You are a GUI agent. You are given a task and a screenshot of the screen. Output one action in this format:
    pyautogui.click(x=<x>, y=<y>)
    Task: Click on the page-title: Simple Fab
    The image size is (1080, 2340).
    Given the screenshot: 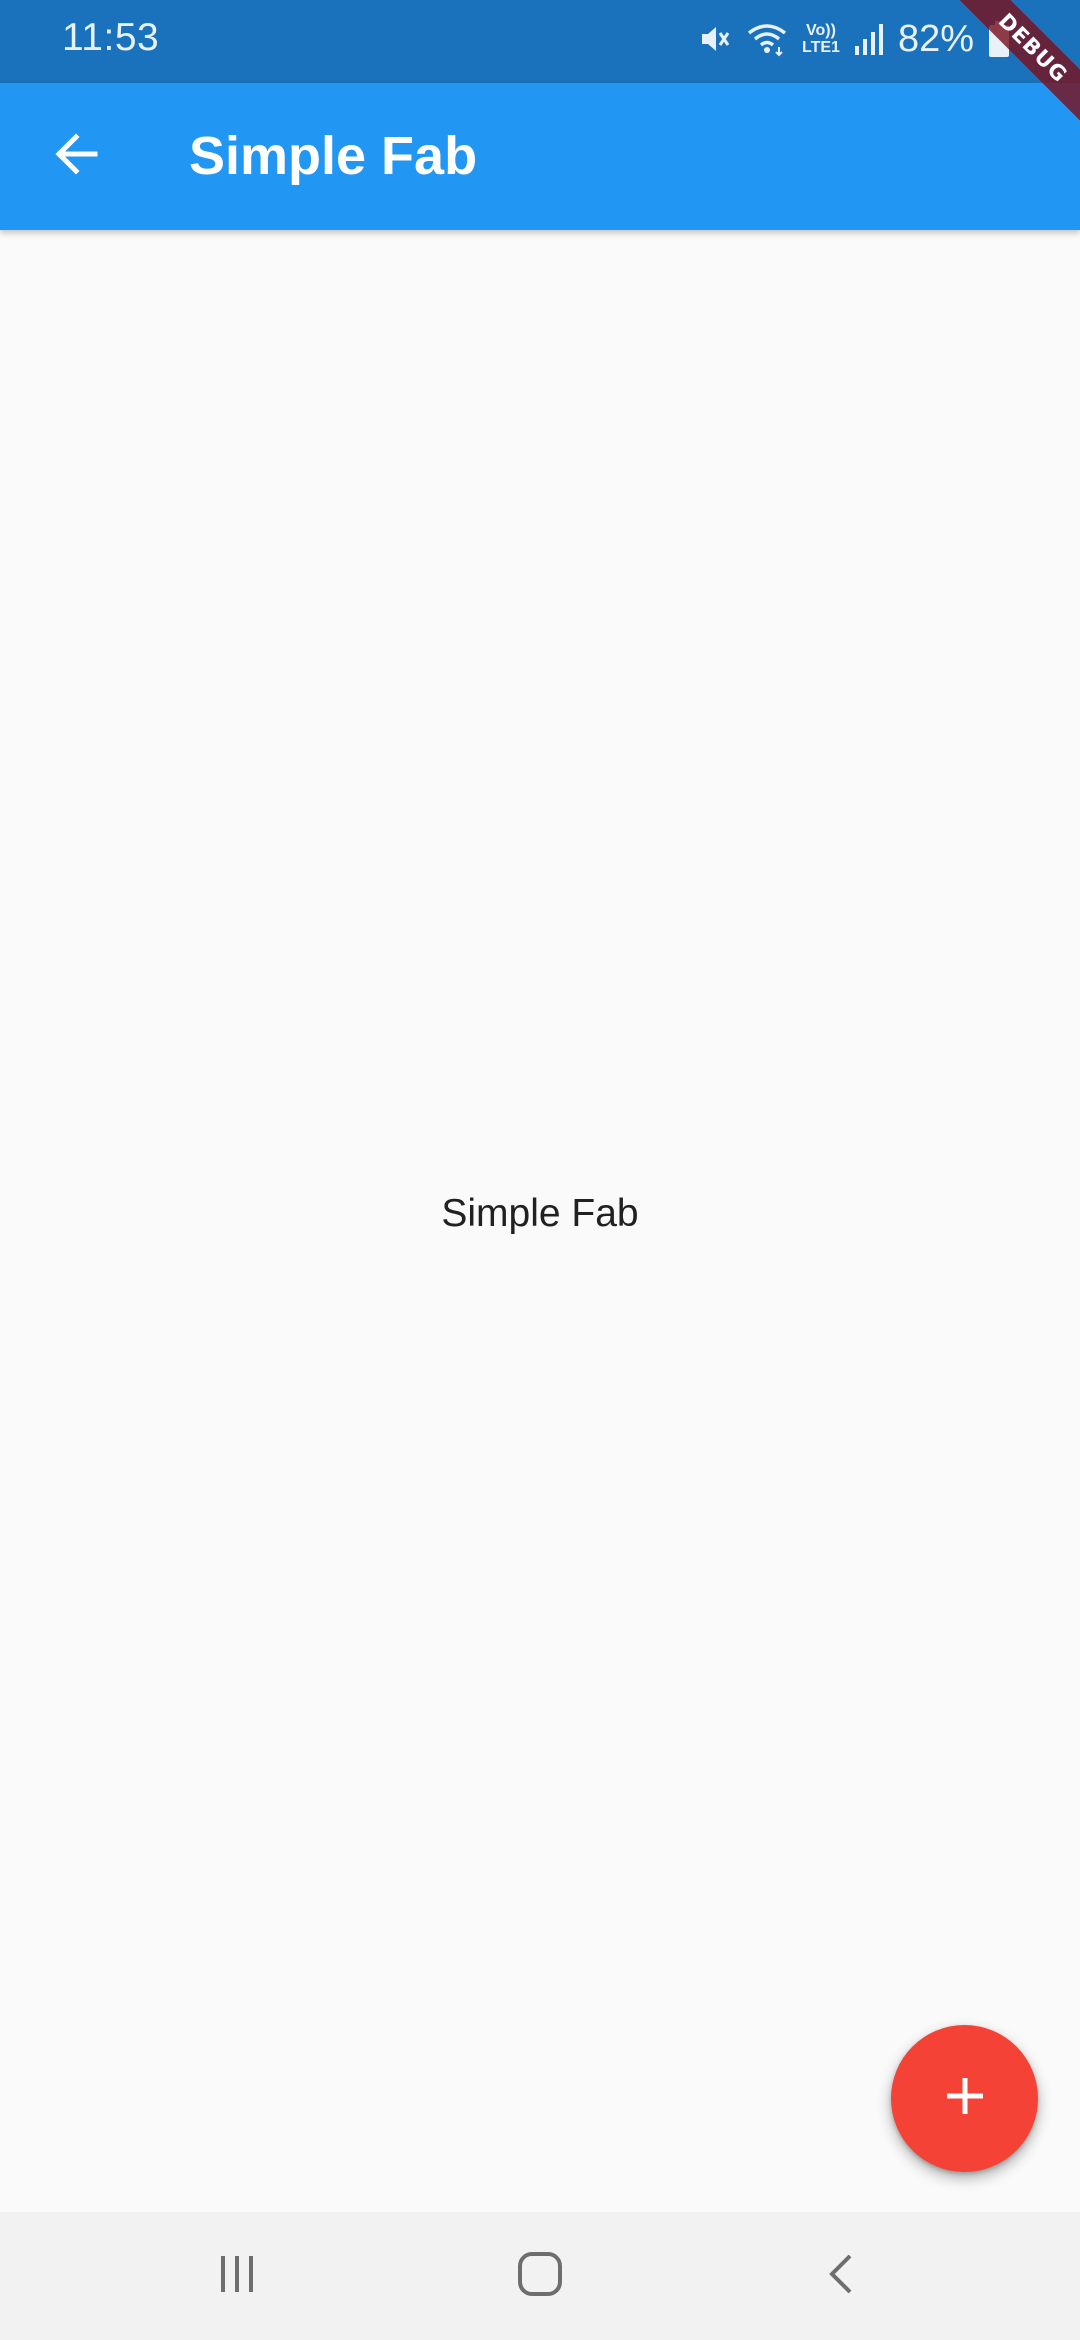 What is the action you would take?
    pyautogui.click(x=333, y=156)
    